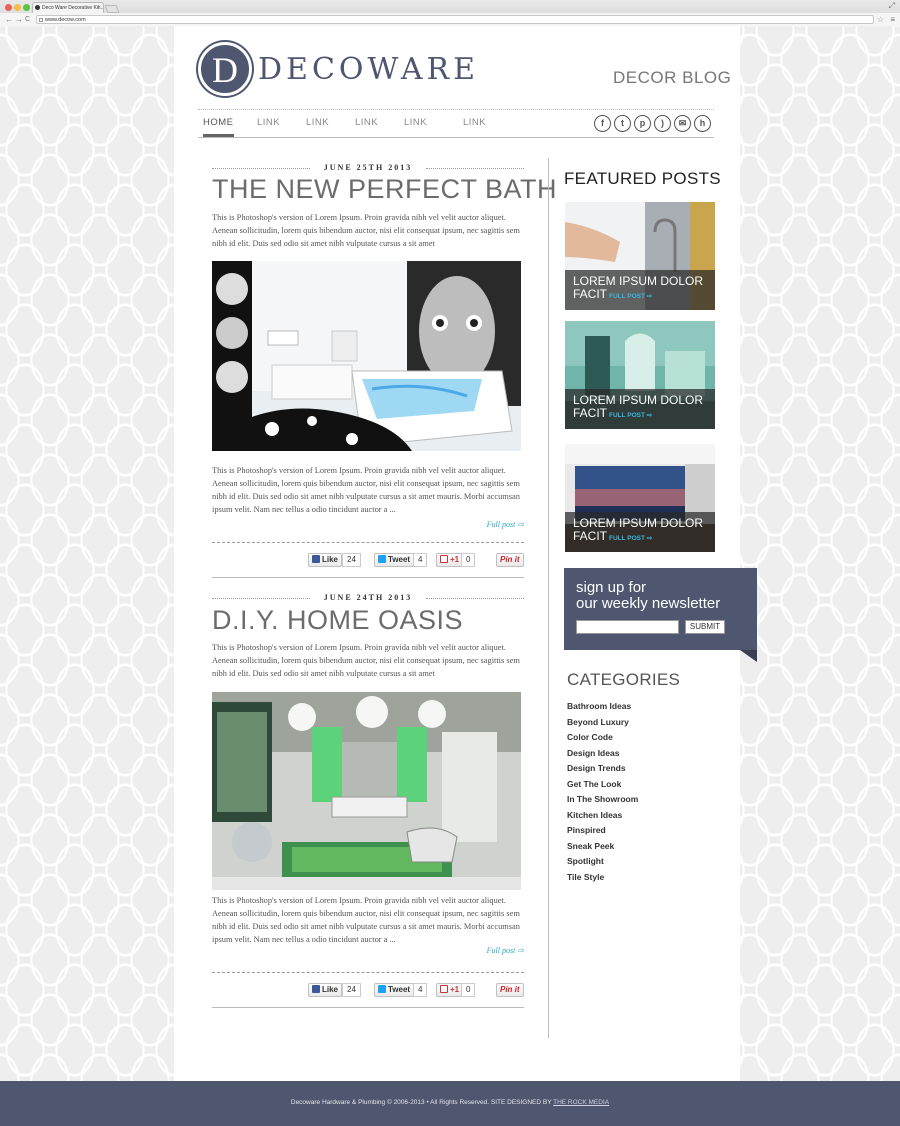  Describe the element at coordinates (444, 989) in the screenshot. I see `google-plus-icon` at that location.